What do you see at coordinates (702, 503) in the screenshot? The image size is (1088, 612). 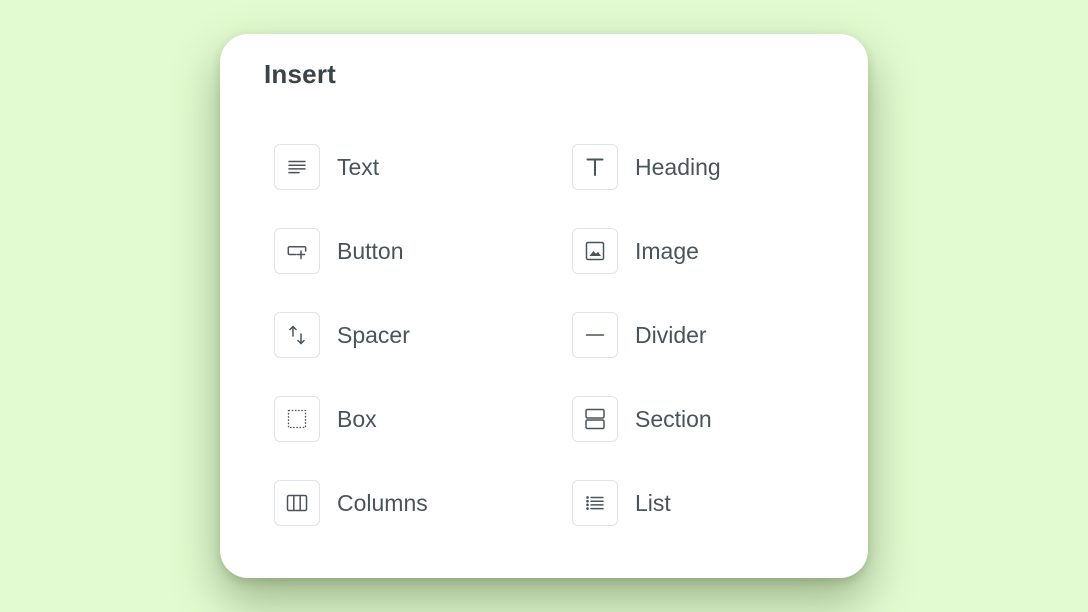 I see `insert-list-option: List` at bounding box center [702, 503].